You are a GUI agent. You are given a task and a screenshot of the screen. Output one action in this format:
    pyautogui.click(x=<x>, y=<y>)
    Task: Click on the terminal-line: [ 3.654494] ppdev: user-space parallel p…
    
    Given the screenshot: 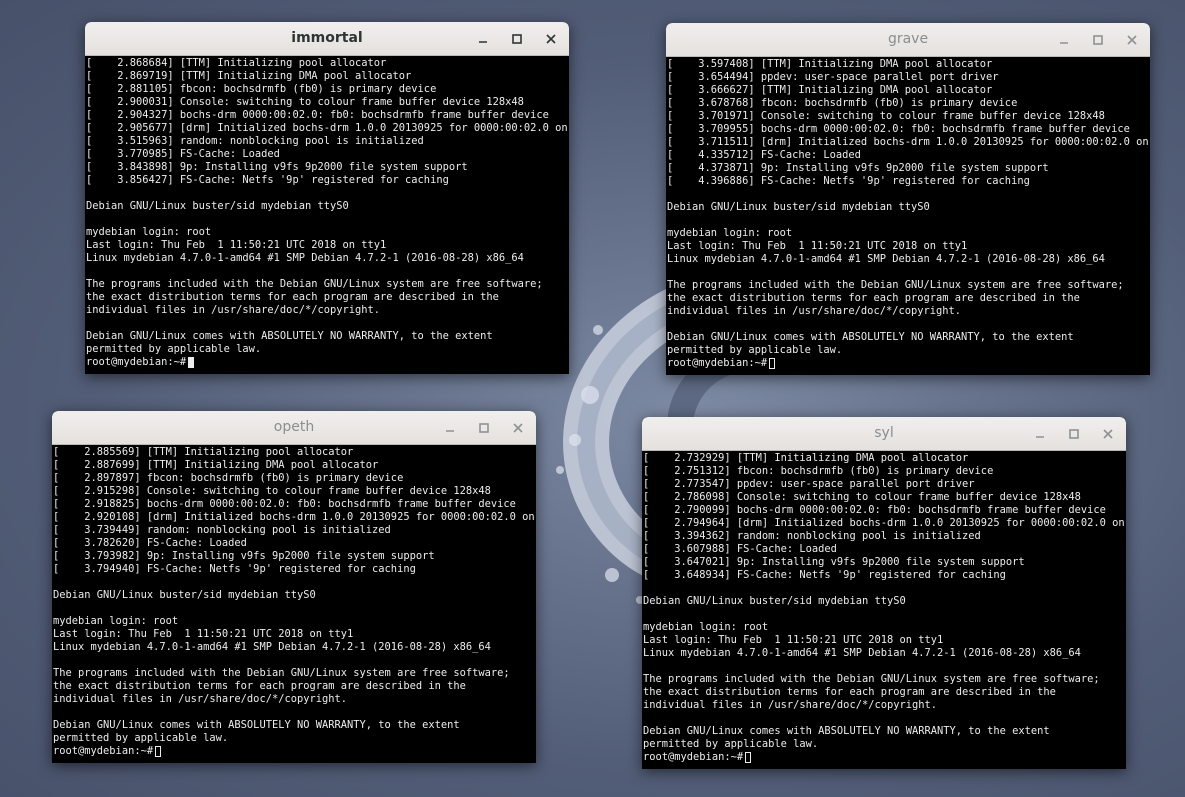 What is the action you would take?
    pyautogui.click(x=833, y=77)
    